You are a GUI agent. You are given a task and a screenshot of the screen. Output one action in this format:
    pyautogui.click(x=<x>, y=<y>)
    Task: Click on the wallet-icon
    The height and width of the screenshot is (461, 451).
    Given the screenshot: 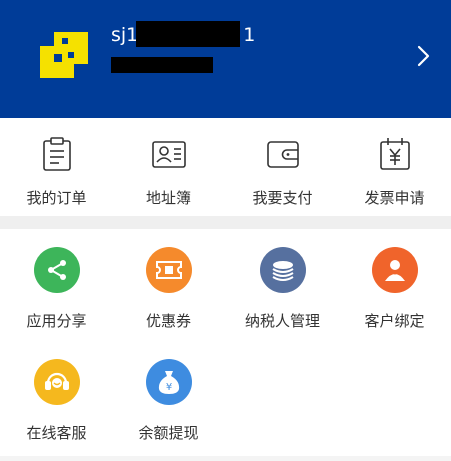 What is the action you would take?
    pyautogui.click(x=282, y=154)
    